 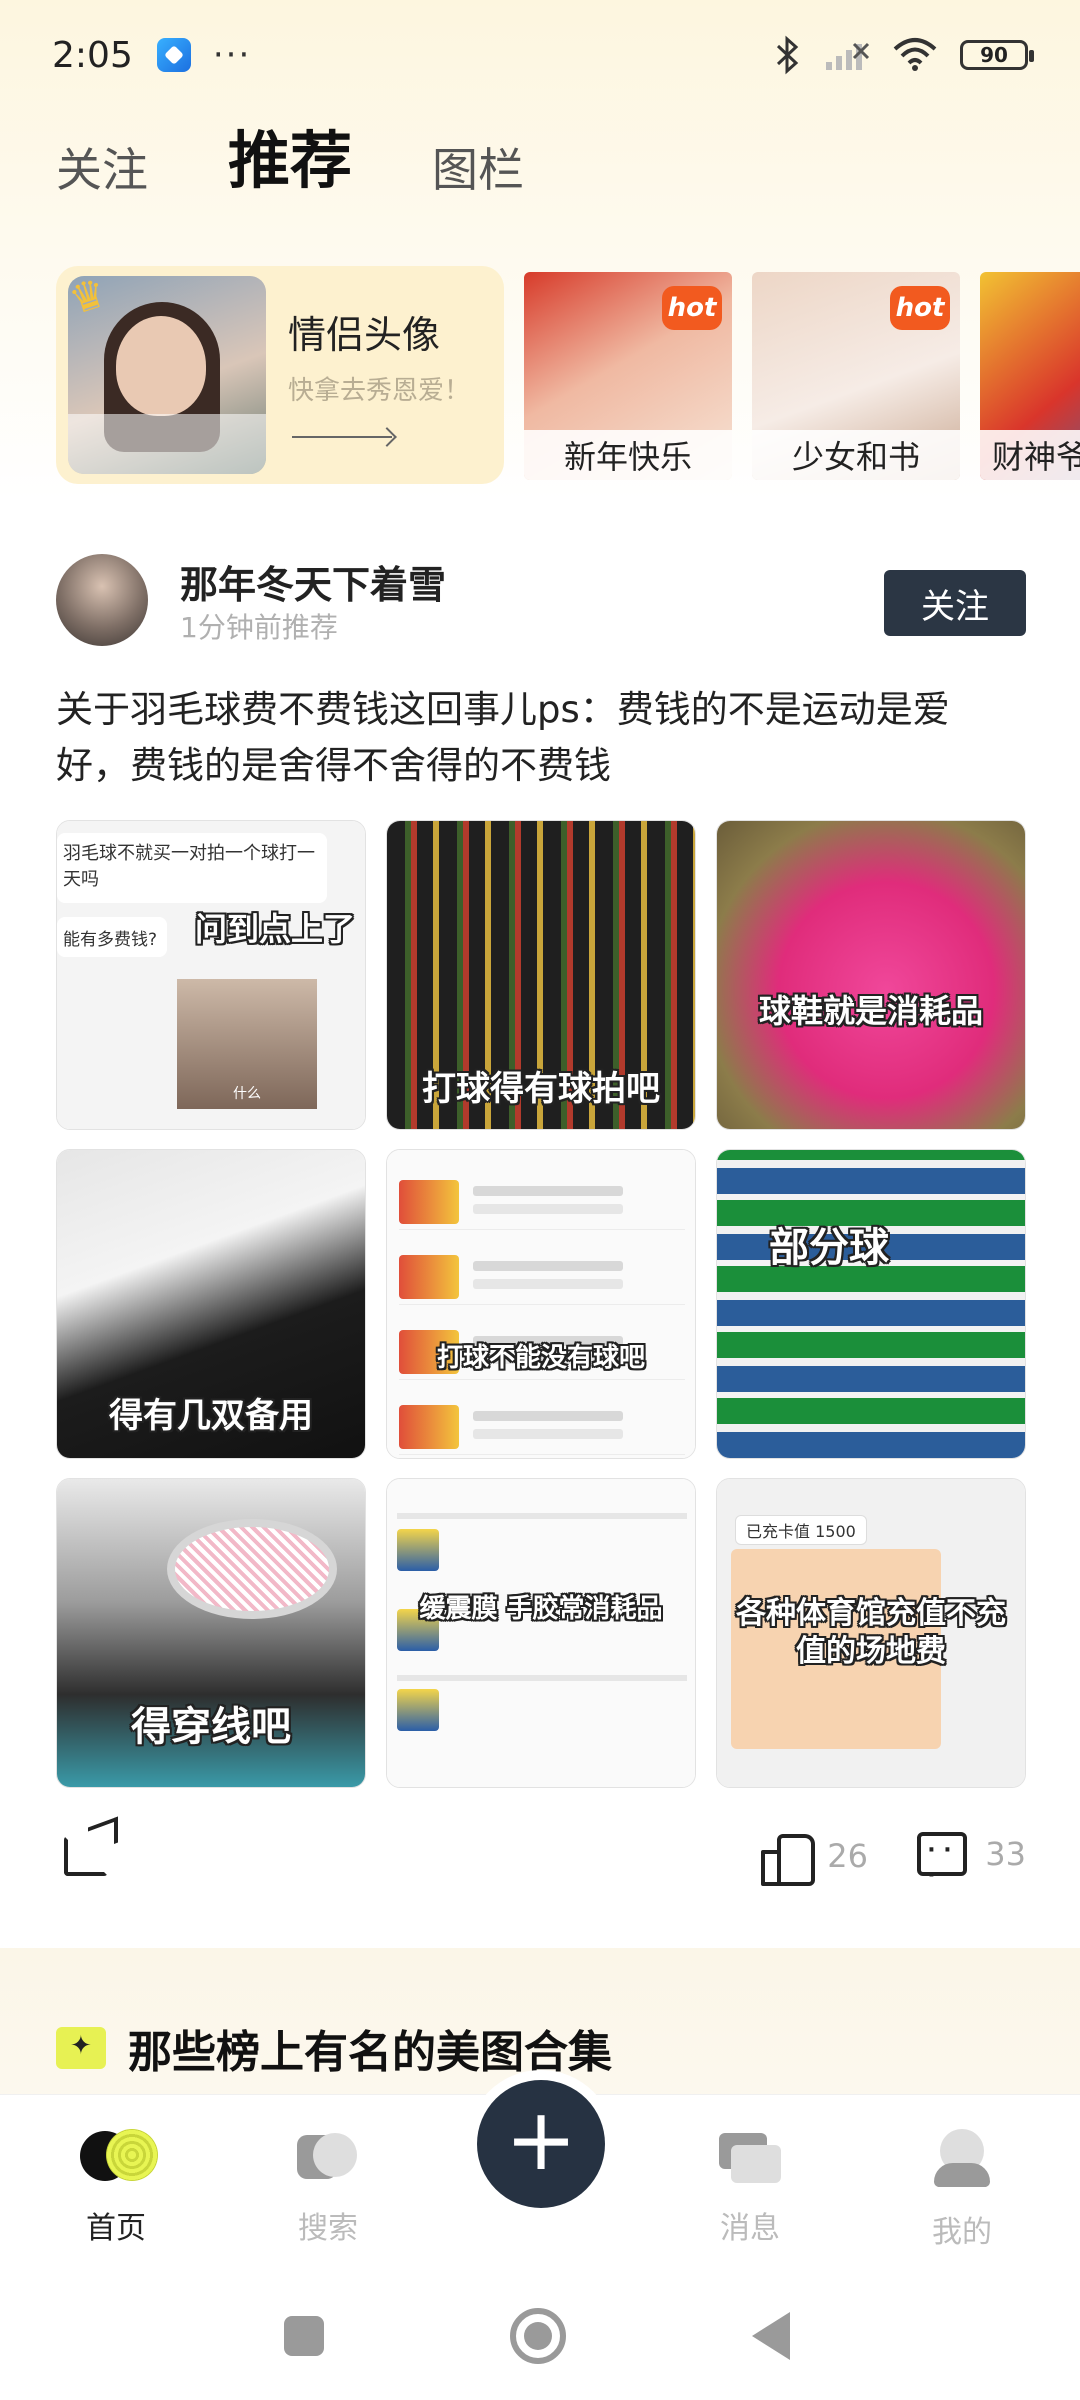 I want to click on post-image-8: 缓震膜 手胶常消耗品, so click(x=541, y=1633).